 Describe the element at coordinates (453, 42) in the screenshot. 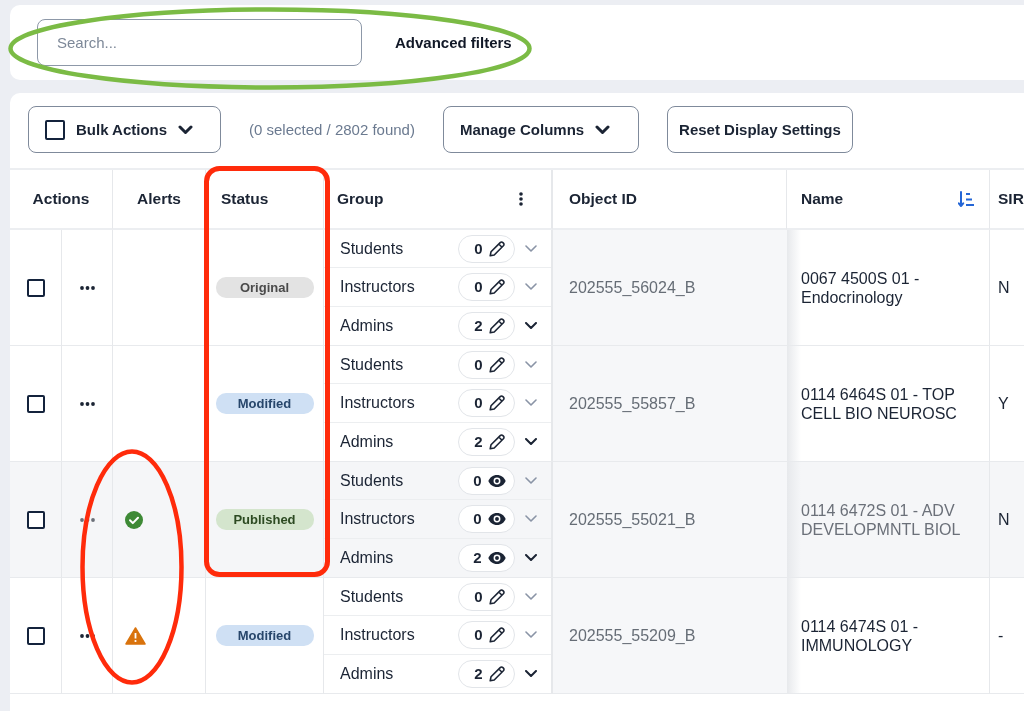

I see `advanced-filters-link: Advanced filters` at that location.